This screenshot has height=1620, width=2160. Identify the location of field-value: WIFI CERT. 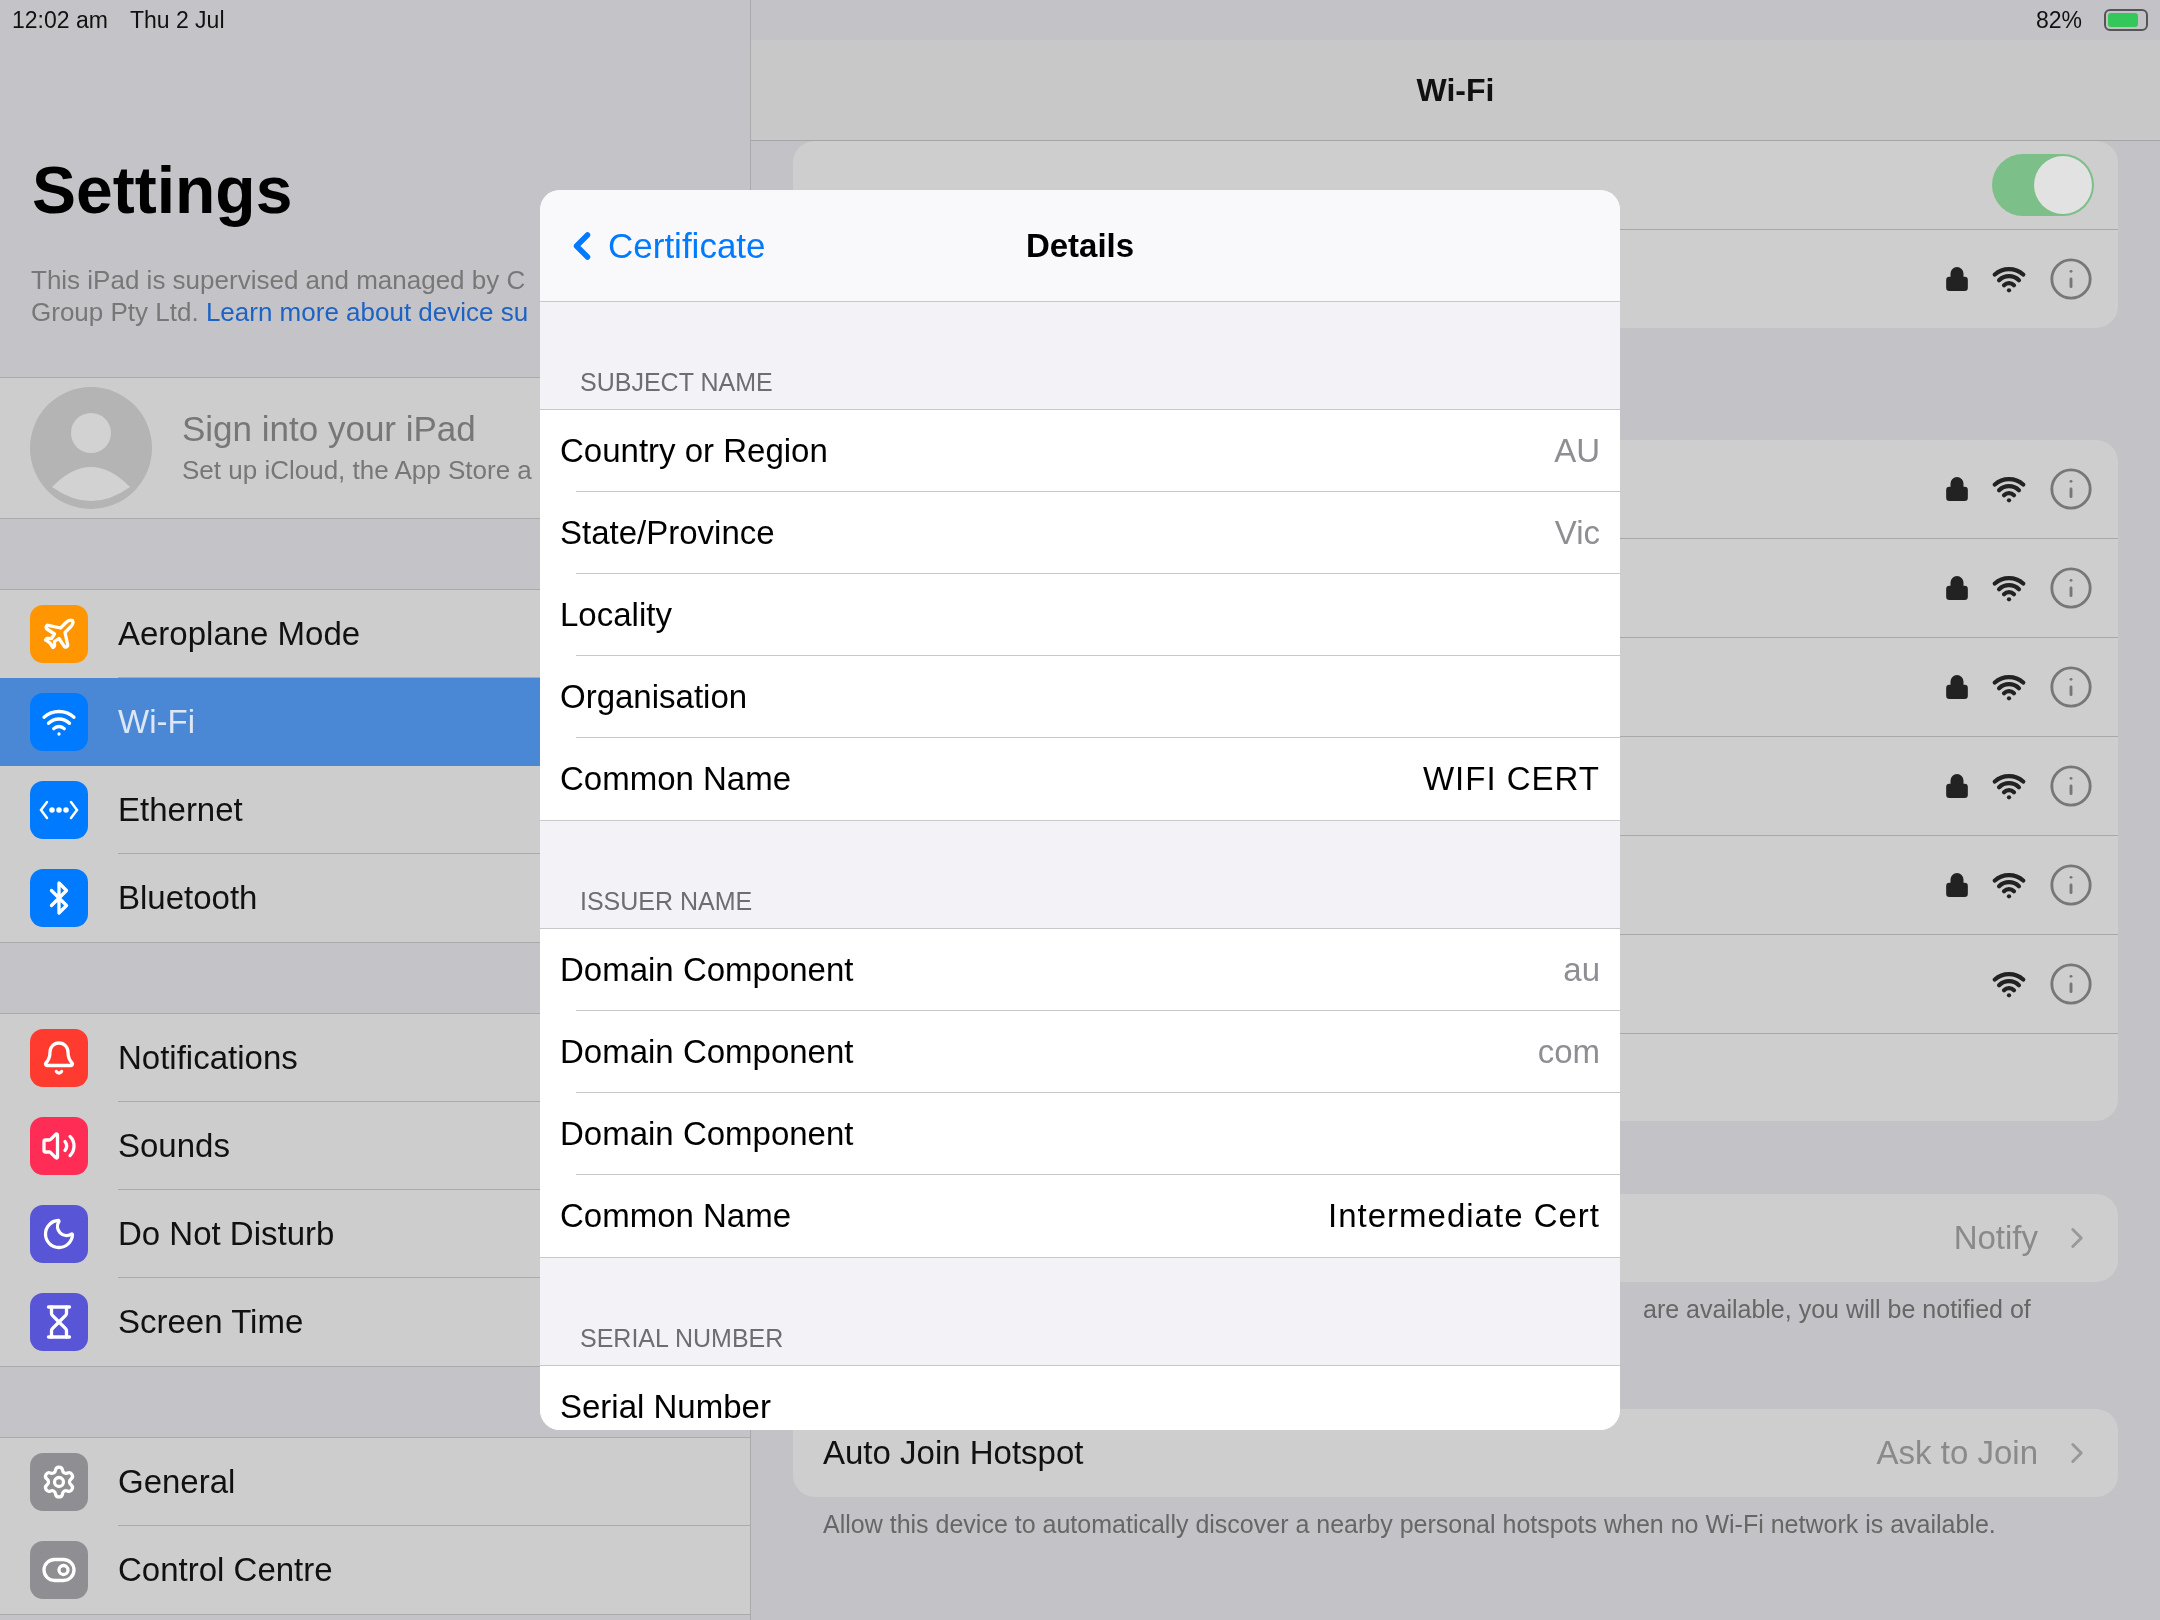
(1511, 779).